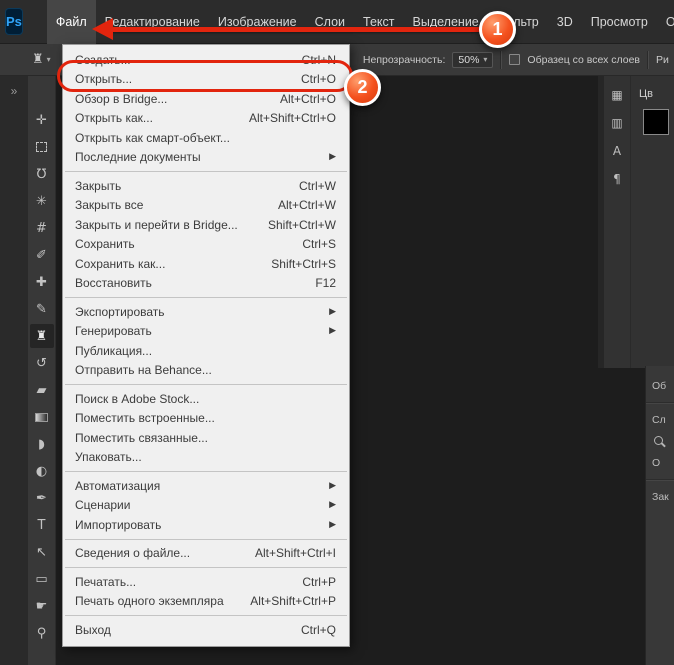 This screenshot has width=674, height=665. What do you see at coordinates (257, 22) in the screenshot?
I see `menubar-image: Изображение` at bounding box center [257, 22].